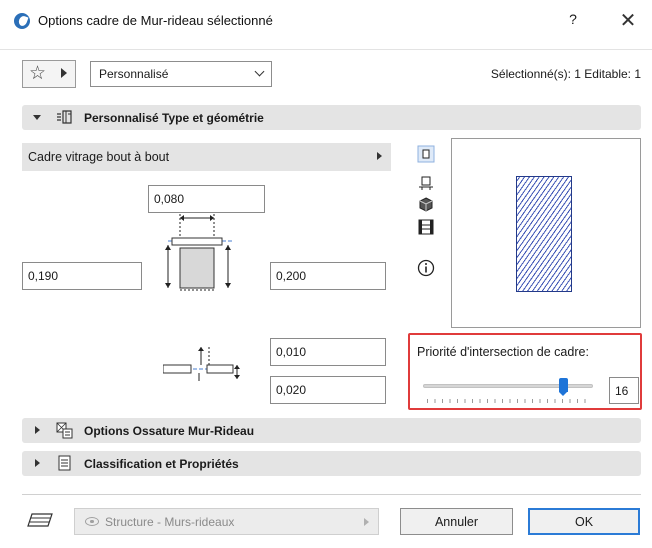 This screenshot has height=548, width=652. I want to click on close-button: ✕, so click(628, 20).